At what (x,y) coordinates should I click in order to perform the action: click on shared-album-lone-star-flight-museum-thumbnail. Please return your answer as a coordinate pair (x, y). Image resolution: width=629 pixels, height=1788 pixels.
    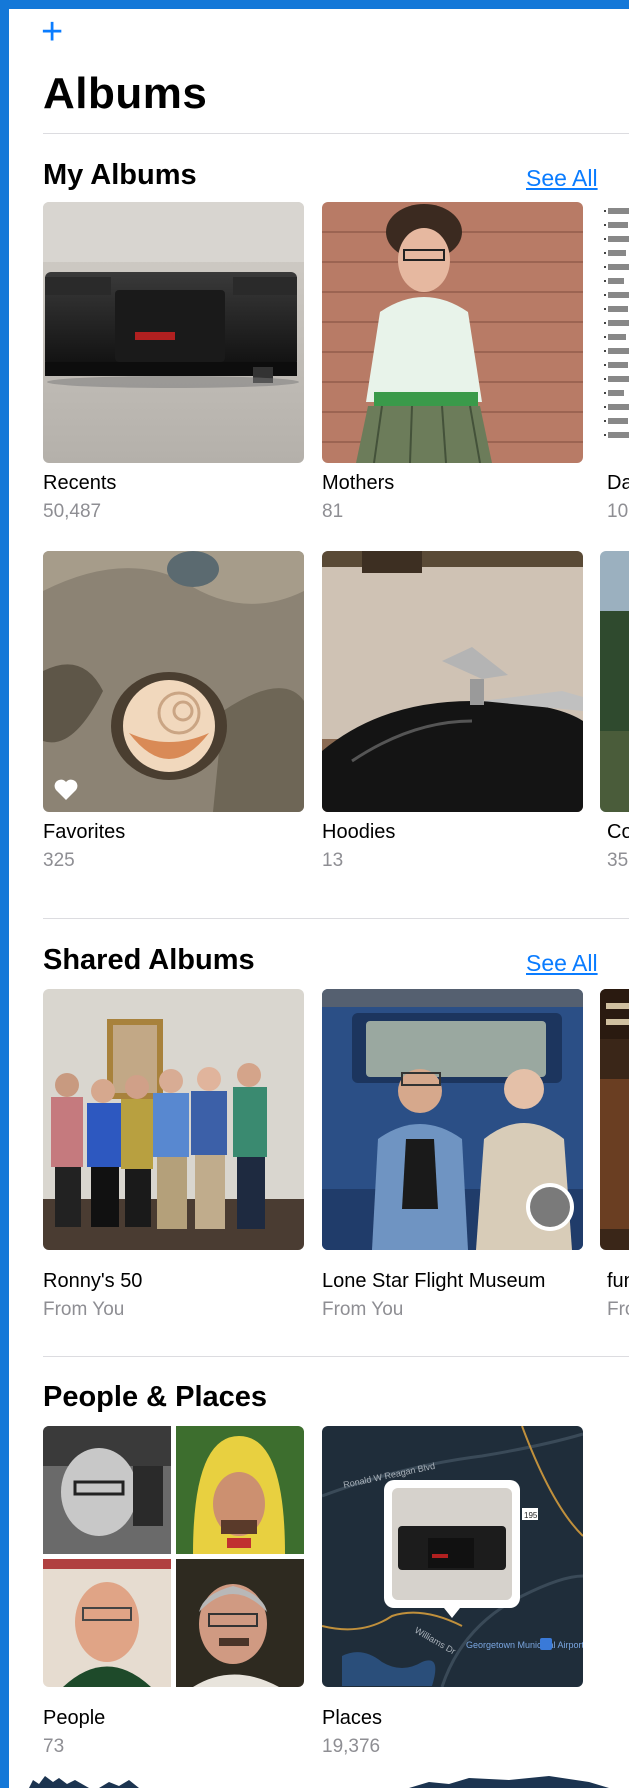
    Looking at the image, I should click on (452, 1119).